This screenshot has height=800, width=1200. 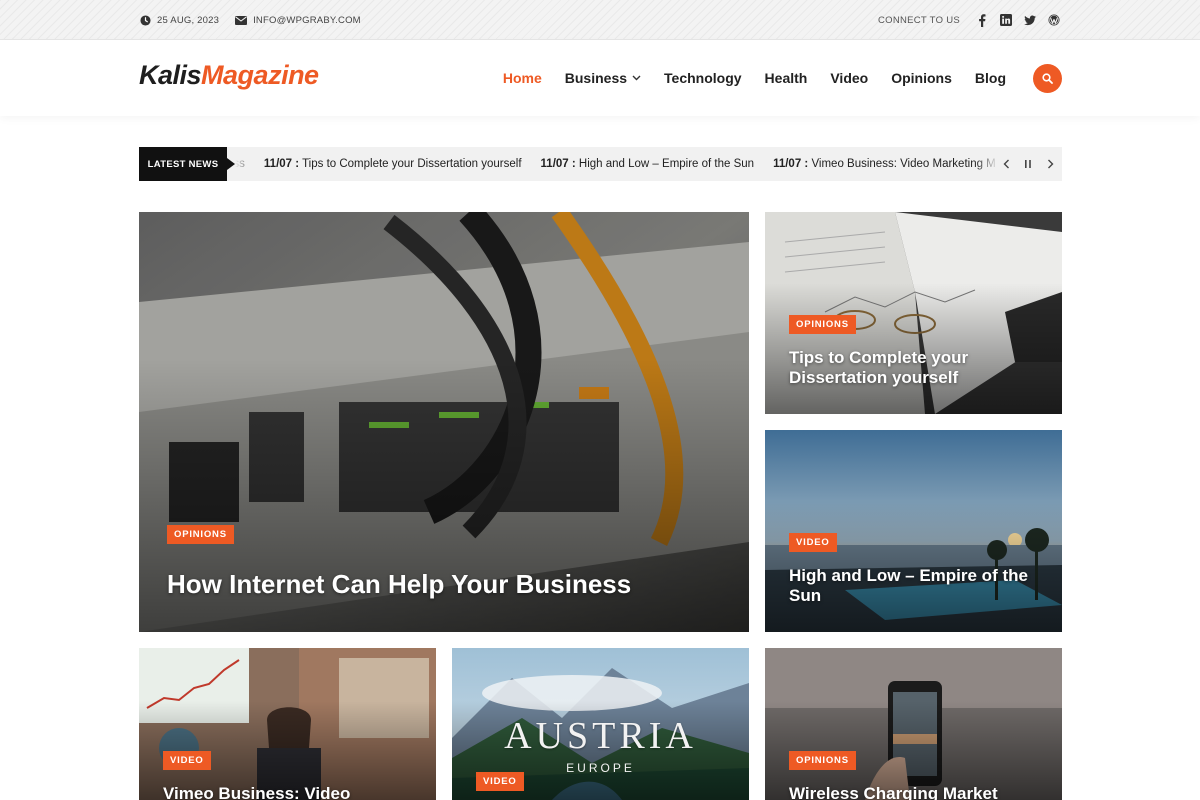 What do you see at coordinates (636, 78) in the screenshot?
I see `chevron-down-icon` at bounding box center [636, 78].